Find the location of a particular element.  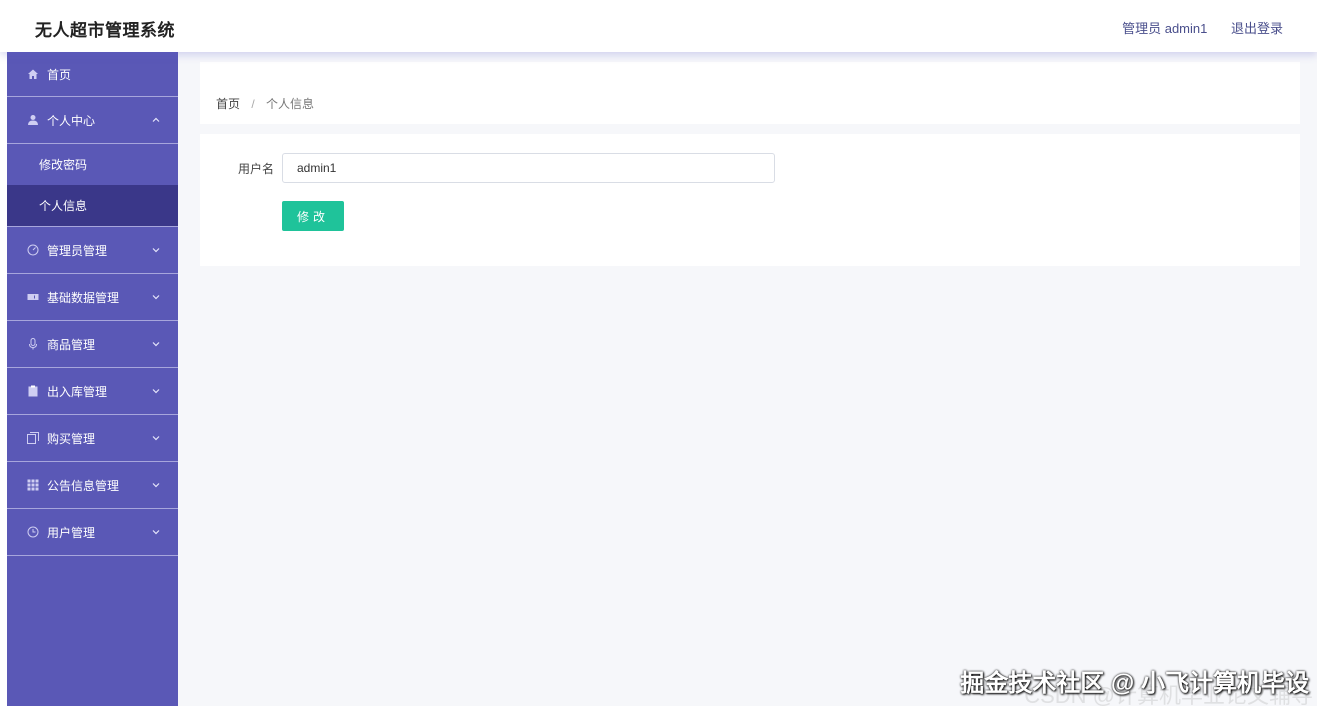

sidebar-item-admin-management: 管理员管理 is located at coordinates (92, 250).